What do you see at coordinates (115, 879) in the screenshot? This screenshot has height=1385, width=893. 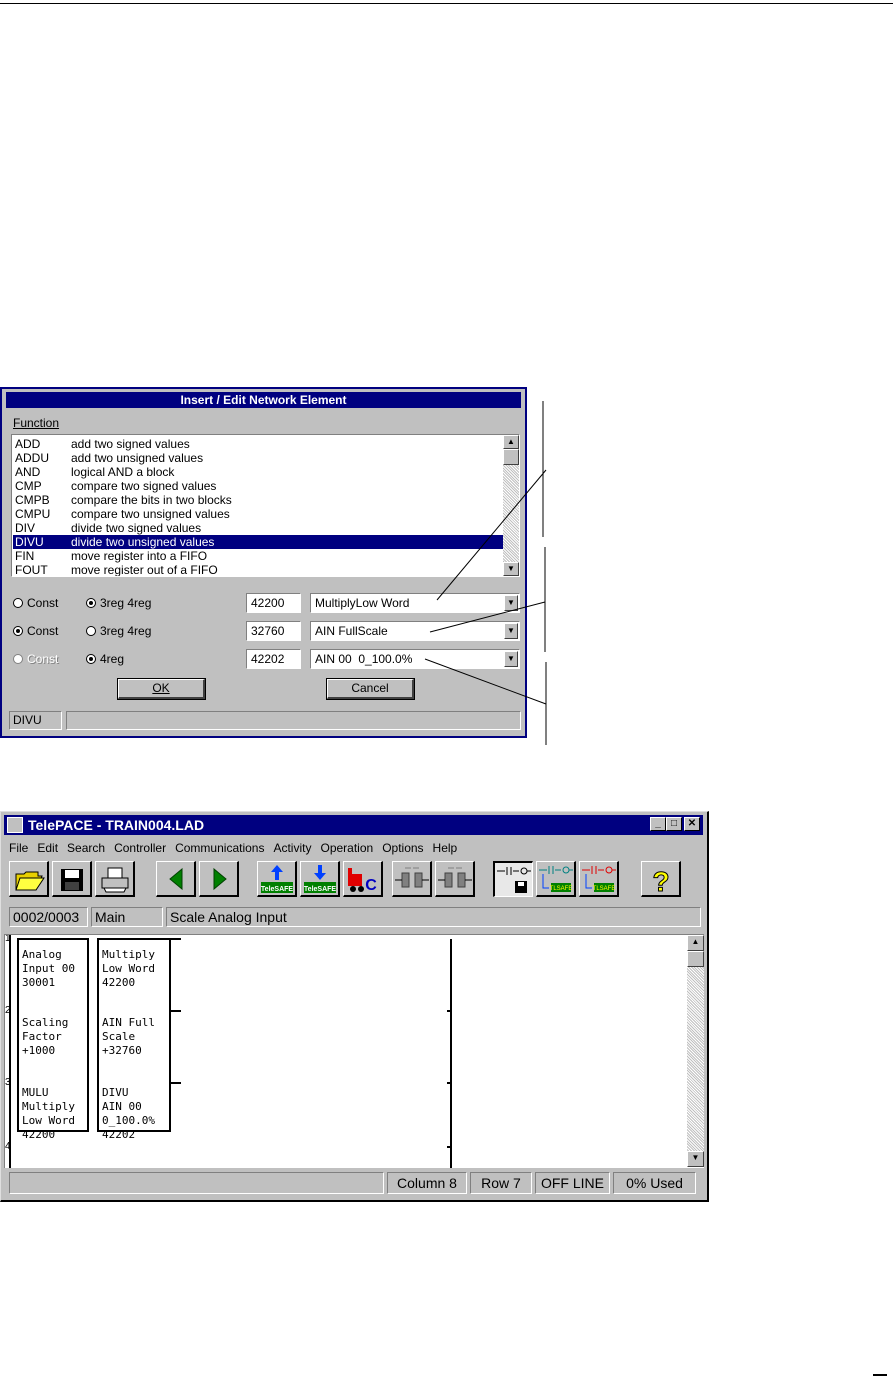 I see `print-icon` at bounding box center [115, 879].